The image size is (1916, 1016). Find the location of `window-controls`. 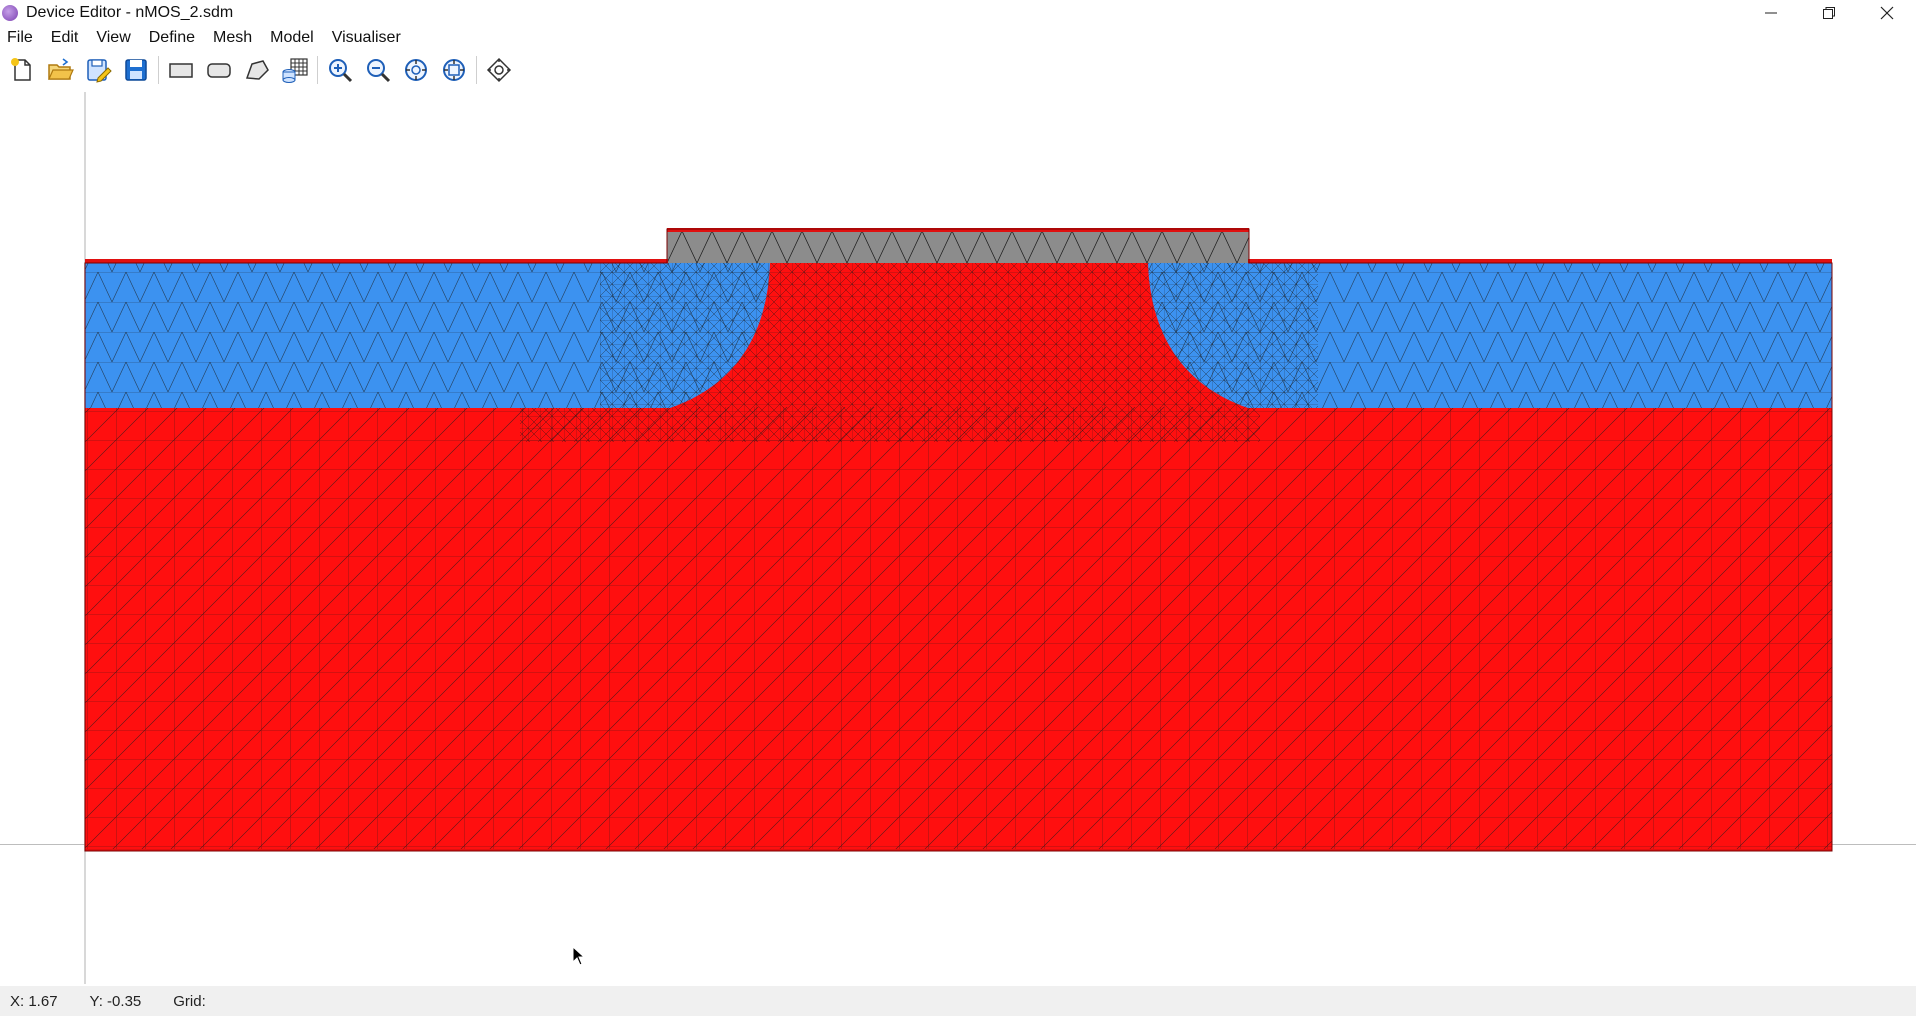

window-controls is located at coordinates (1829, 13).